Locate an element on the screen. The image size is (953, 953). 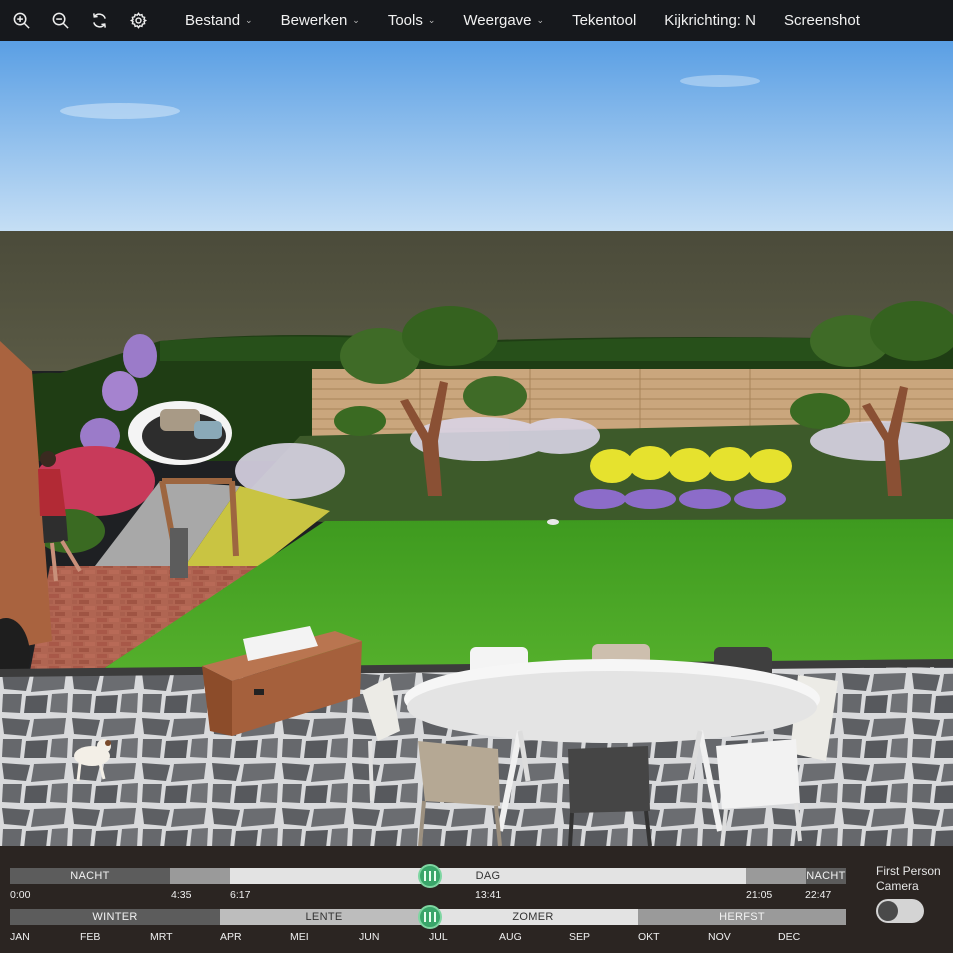
season-segment-winter: WINTER is located at coordinates (115, 917).